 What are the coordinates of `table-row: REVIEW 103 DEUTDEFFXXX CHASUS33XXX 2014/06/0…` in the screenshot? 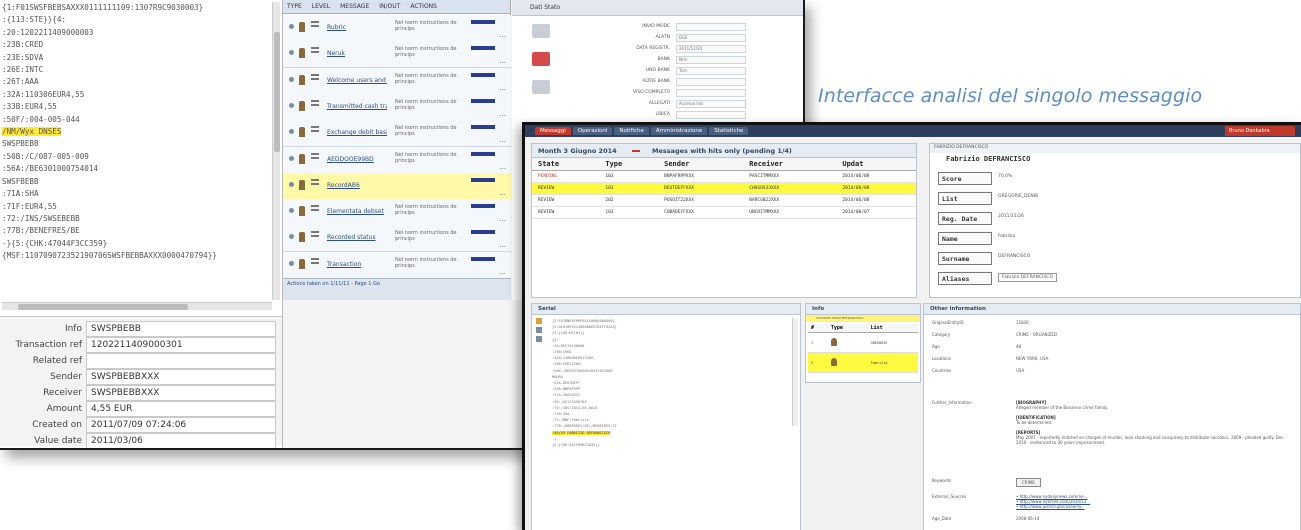 It's located at (724, 188).